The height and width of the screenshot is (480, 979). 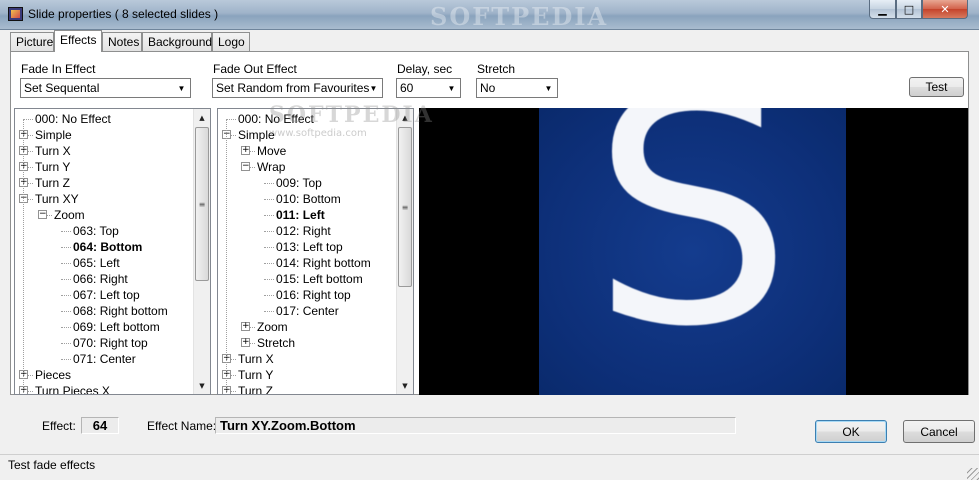 I want to click on window-title: Slide properties ( 8 selected slides ), so click(x=123, y=14).